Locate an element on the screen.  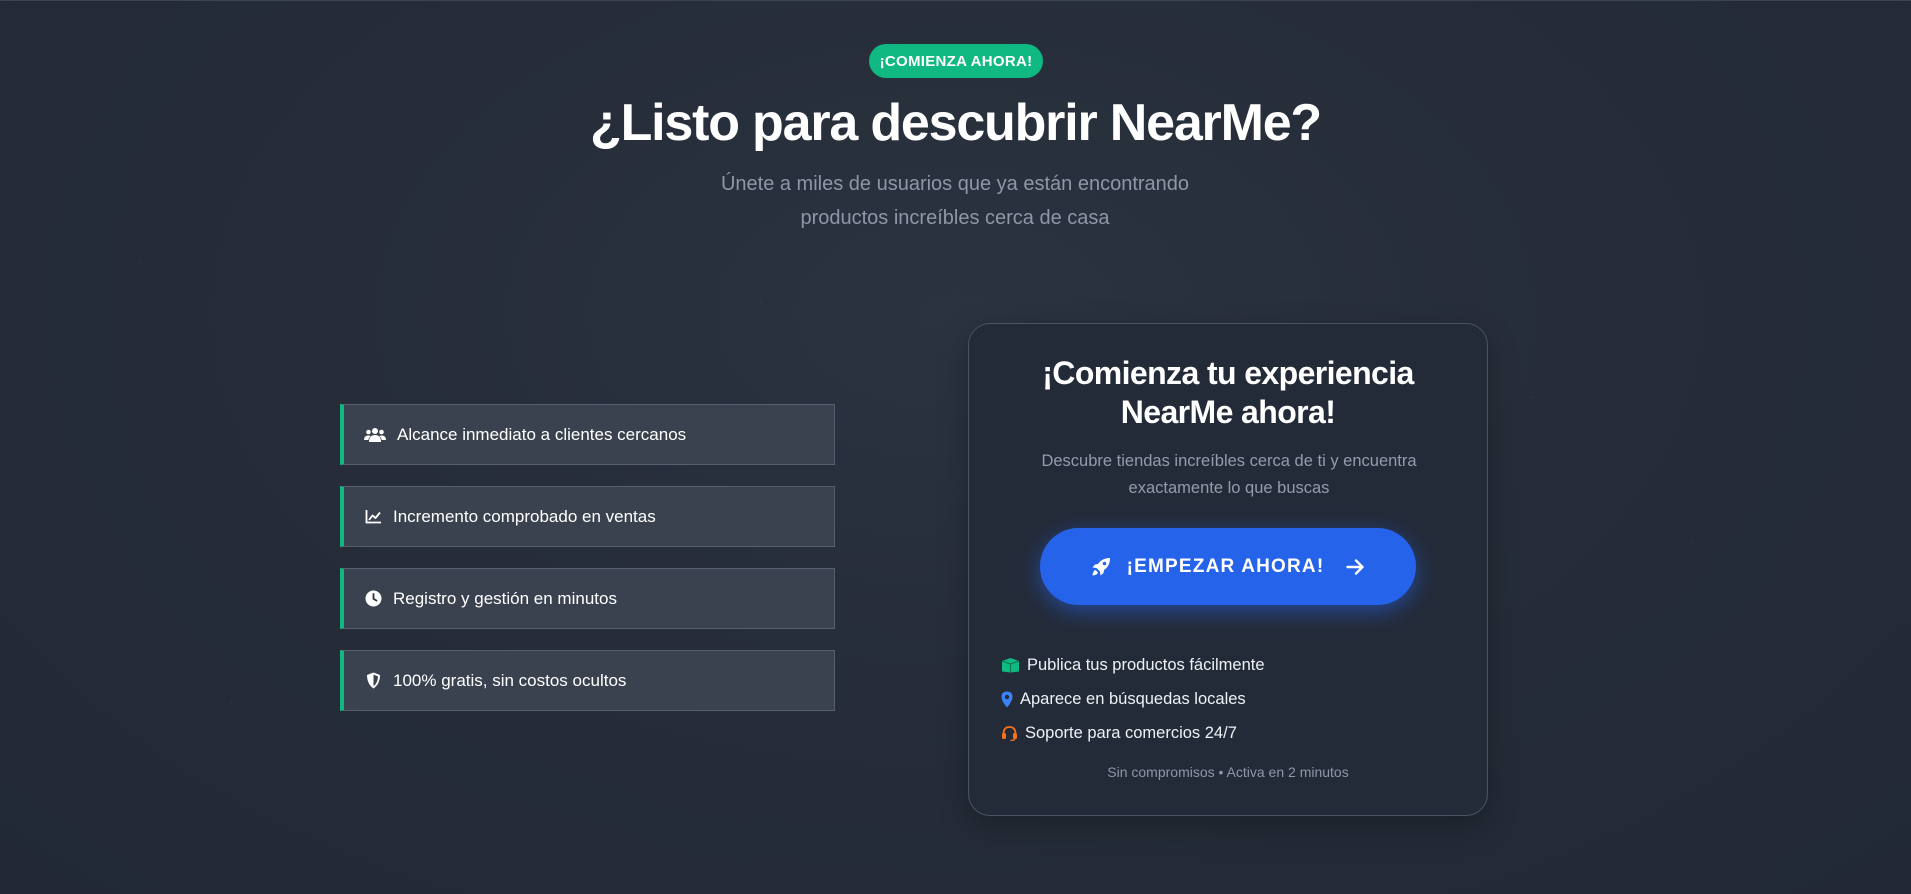
feature-label: Alcance inmediato a clientes cercanos is located at coordinates (542, 434).